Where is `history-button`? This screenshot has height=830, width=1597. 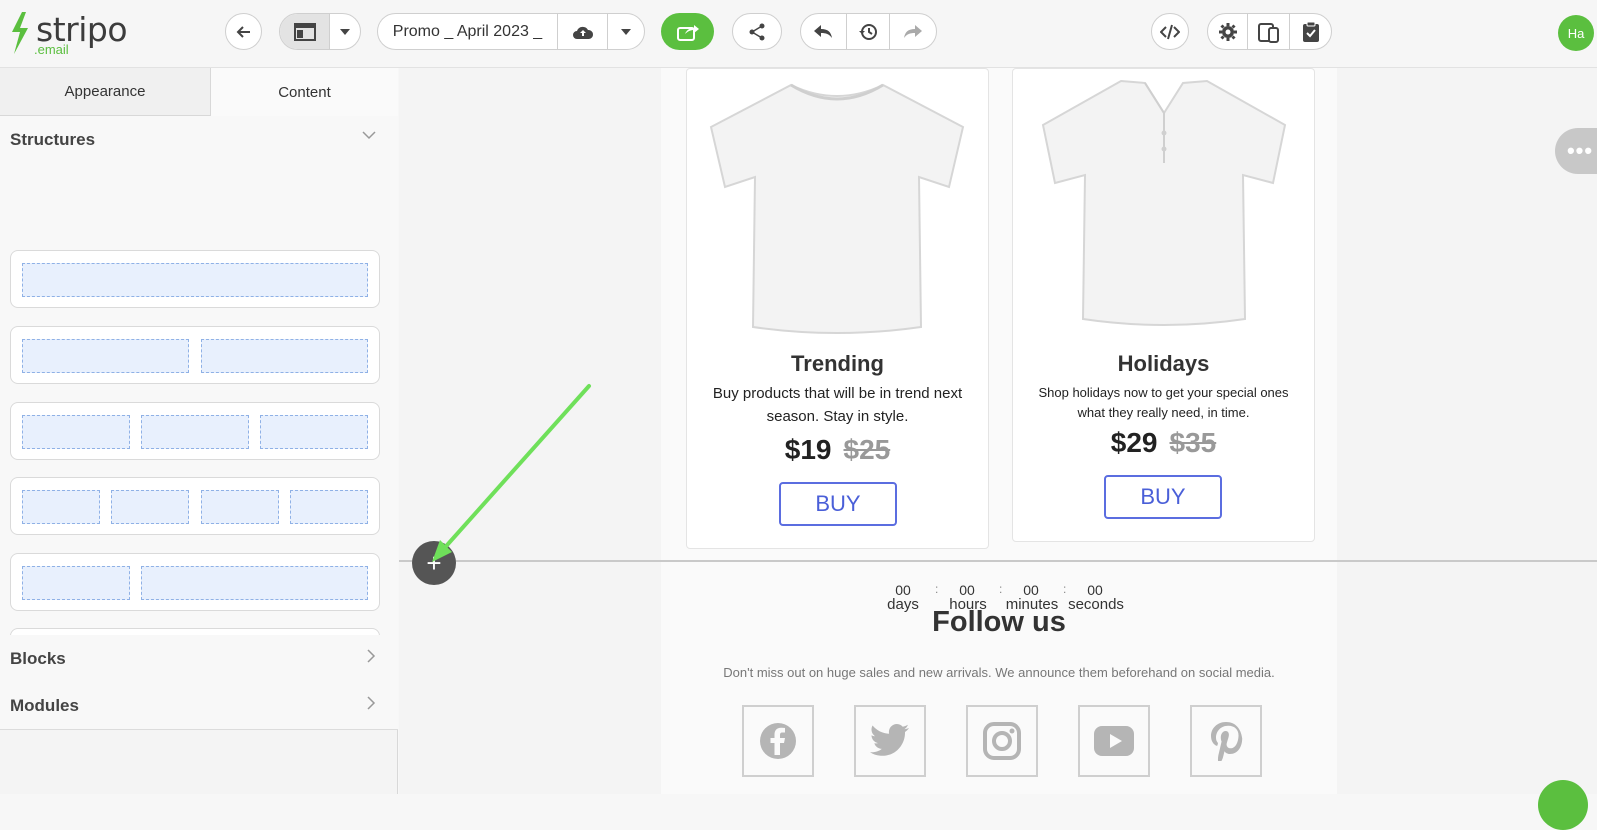 history-button is located at coordinates (869, 31).